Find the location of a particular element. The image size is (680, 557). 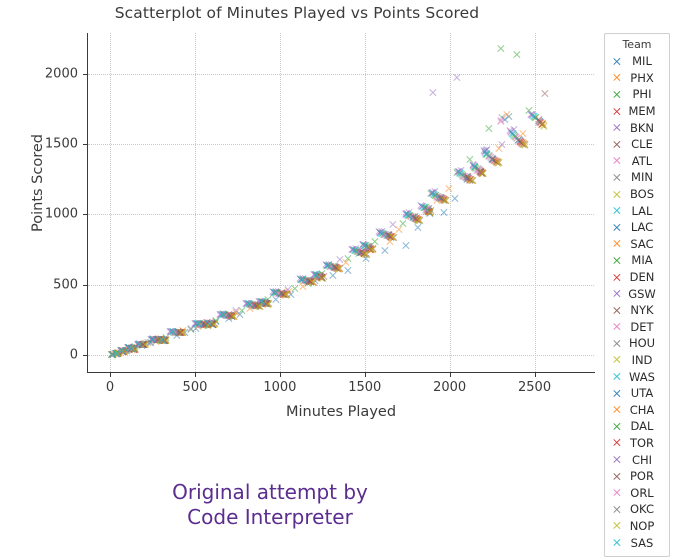

legend-item-label: LAL is located at coordinates (642, 210).